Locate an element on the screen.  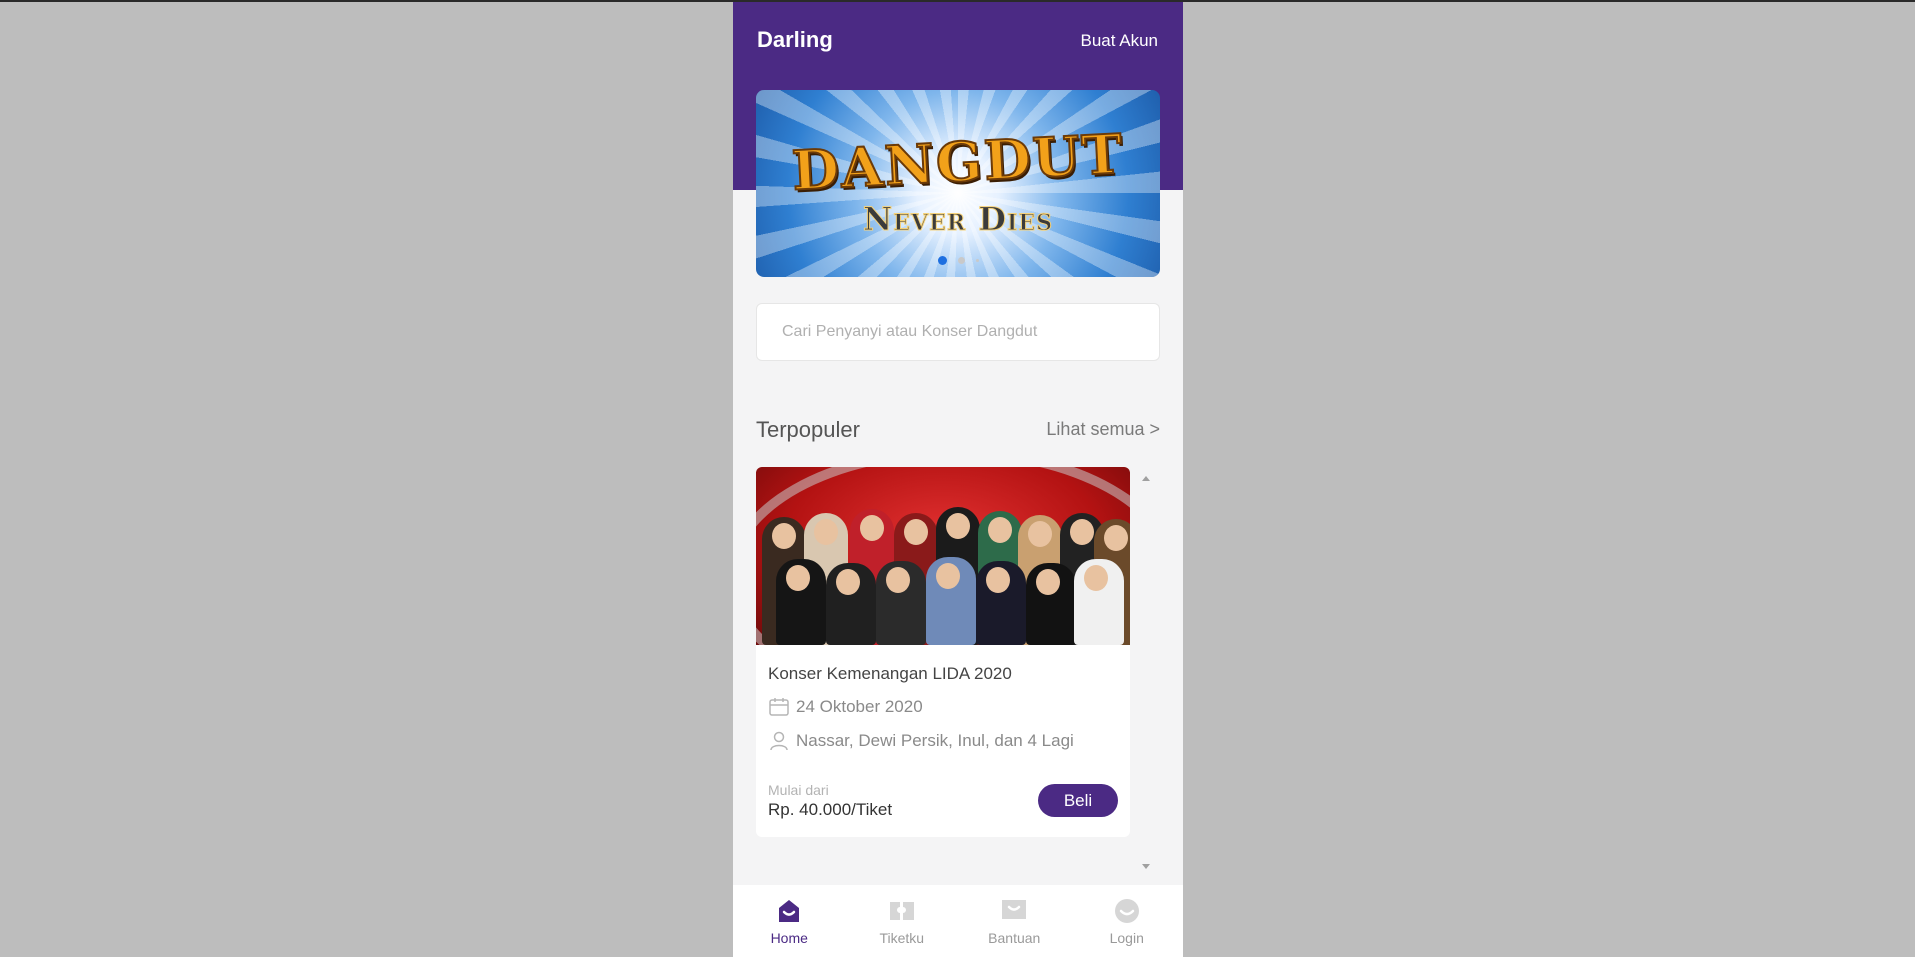
concert-date-row: 24 Oktober 2020 is located at coordinates (943, 707).